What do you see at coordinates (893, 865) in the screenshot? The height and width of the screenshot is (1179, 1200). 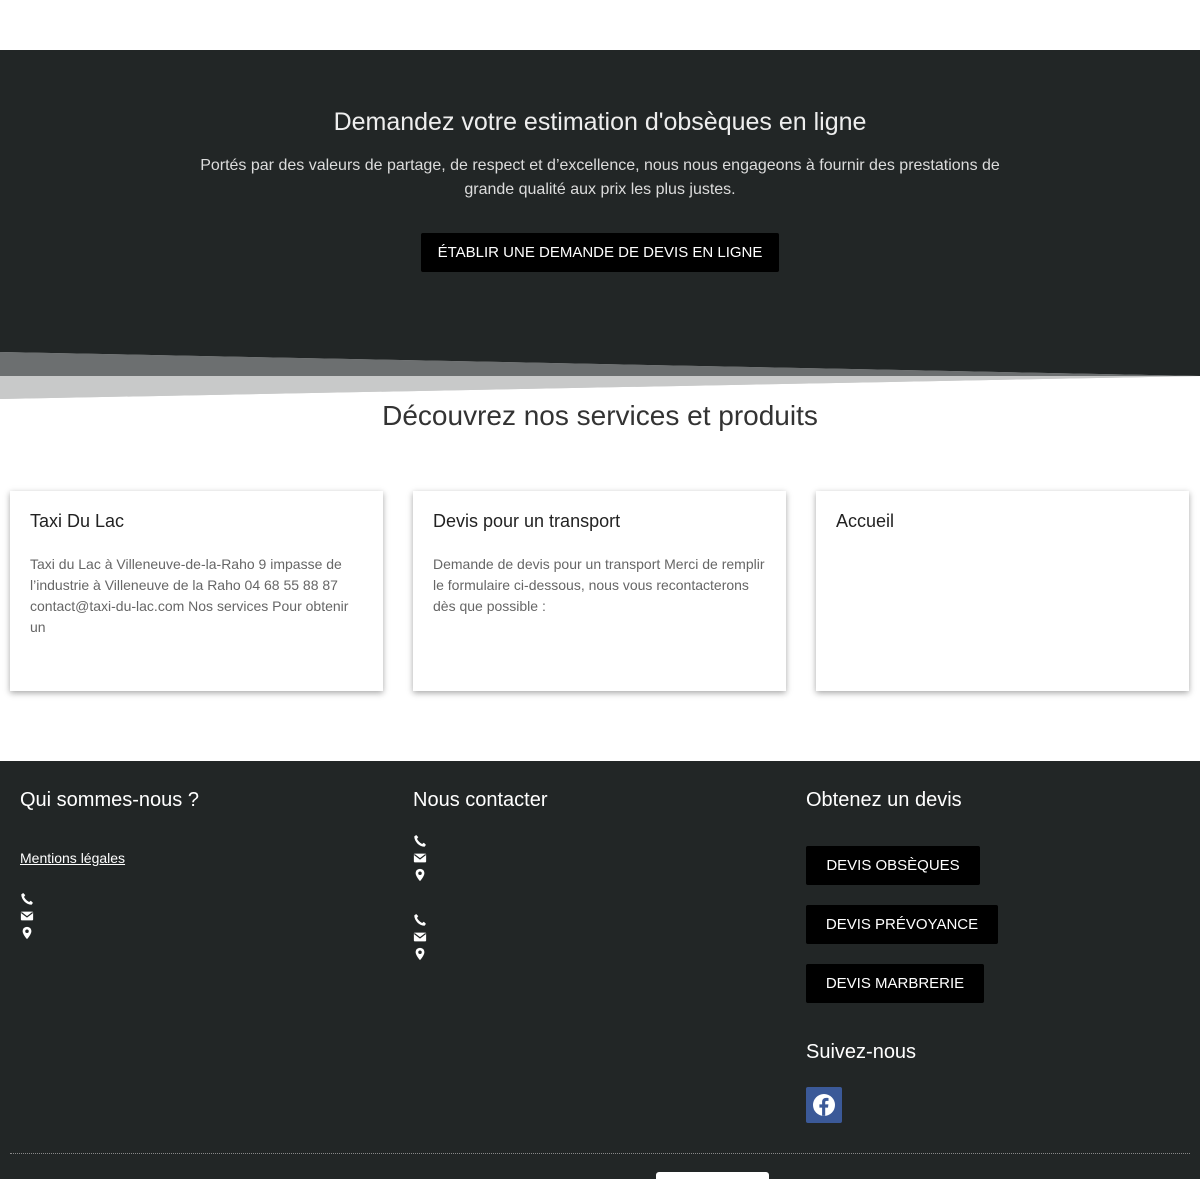 I see `funeral-quote-button: DEVIS OBSÈQUES` at bounding box center [893, 865].